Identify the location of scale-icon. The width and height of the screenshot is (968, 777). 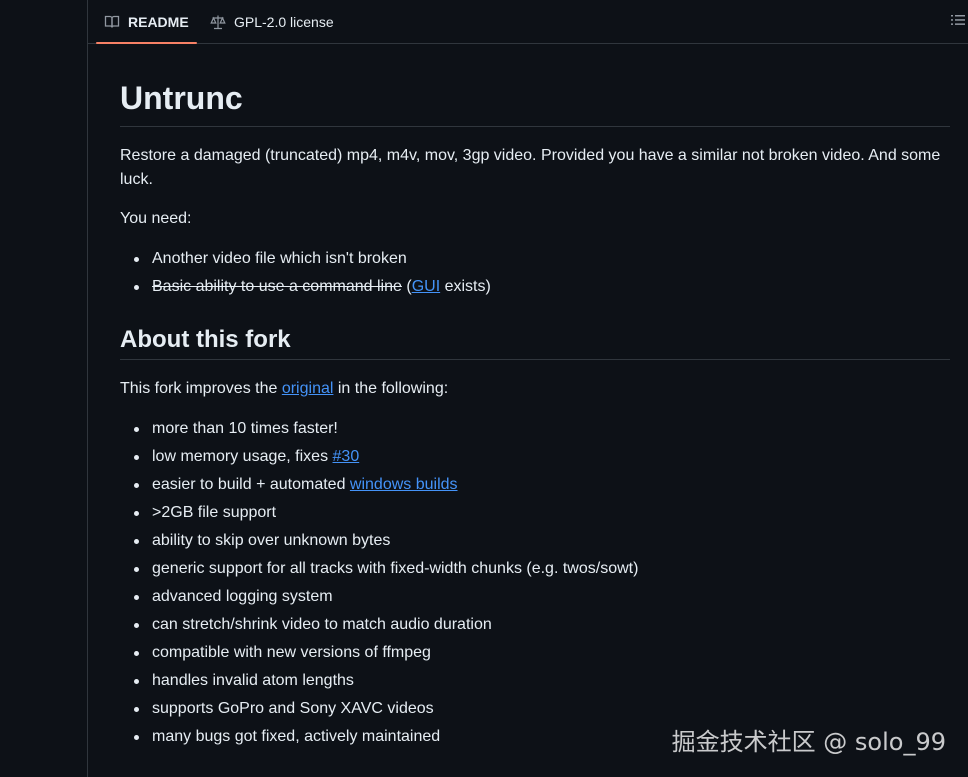
(218, 22).